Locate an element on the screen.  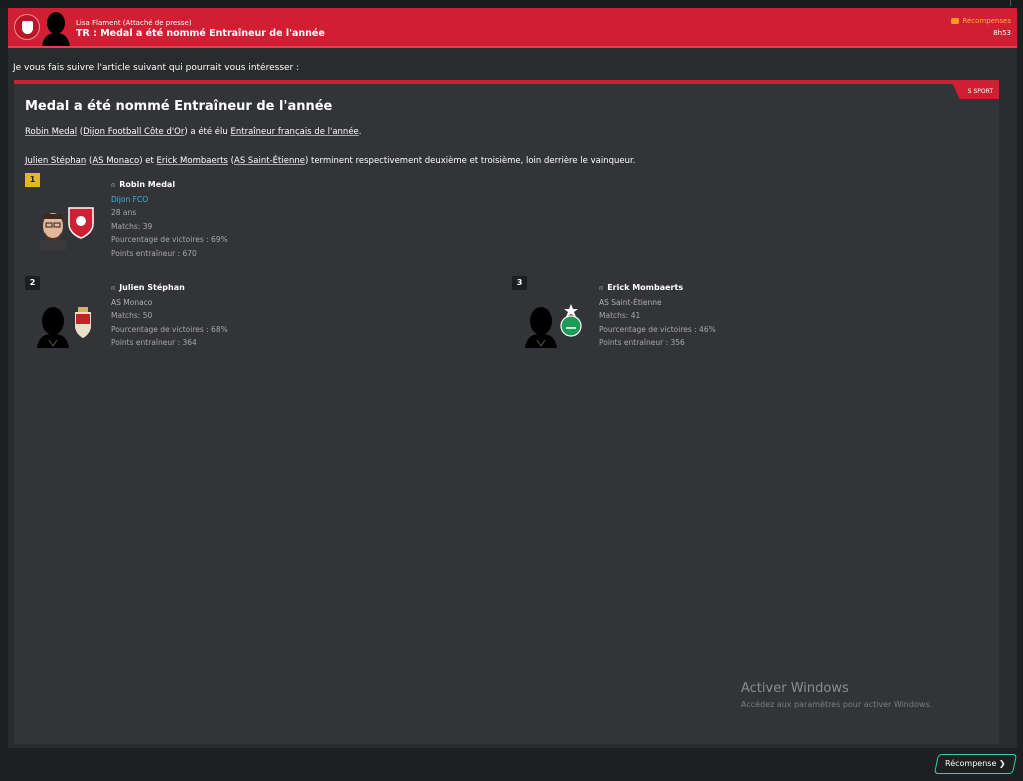
reward-button-label: Récompense ❯ is located at coordinates (975, 763).